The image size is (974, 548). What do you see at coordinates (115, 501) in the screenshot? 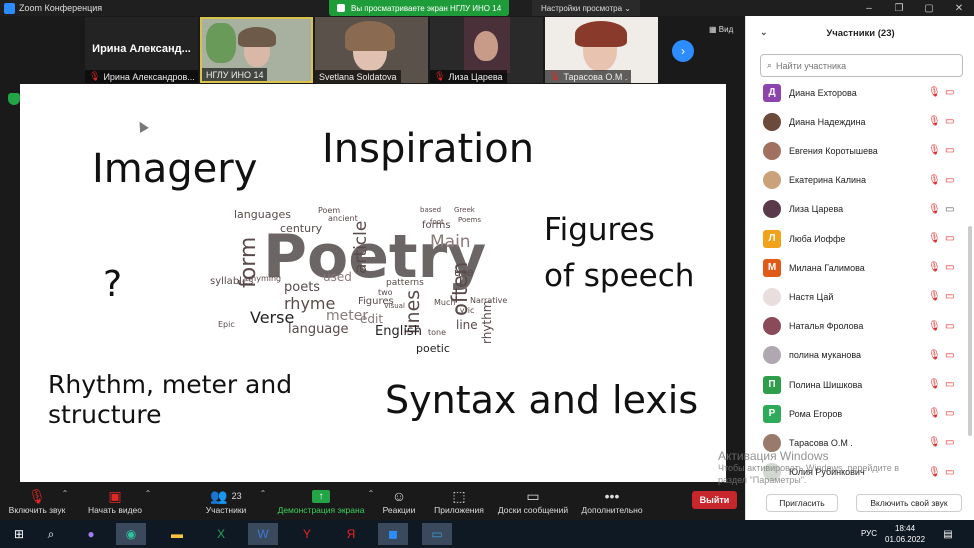
I see `start-video-button: ▣ Начать видео` at bounding box center [115, 501].